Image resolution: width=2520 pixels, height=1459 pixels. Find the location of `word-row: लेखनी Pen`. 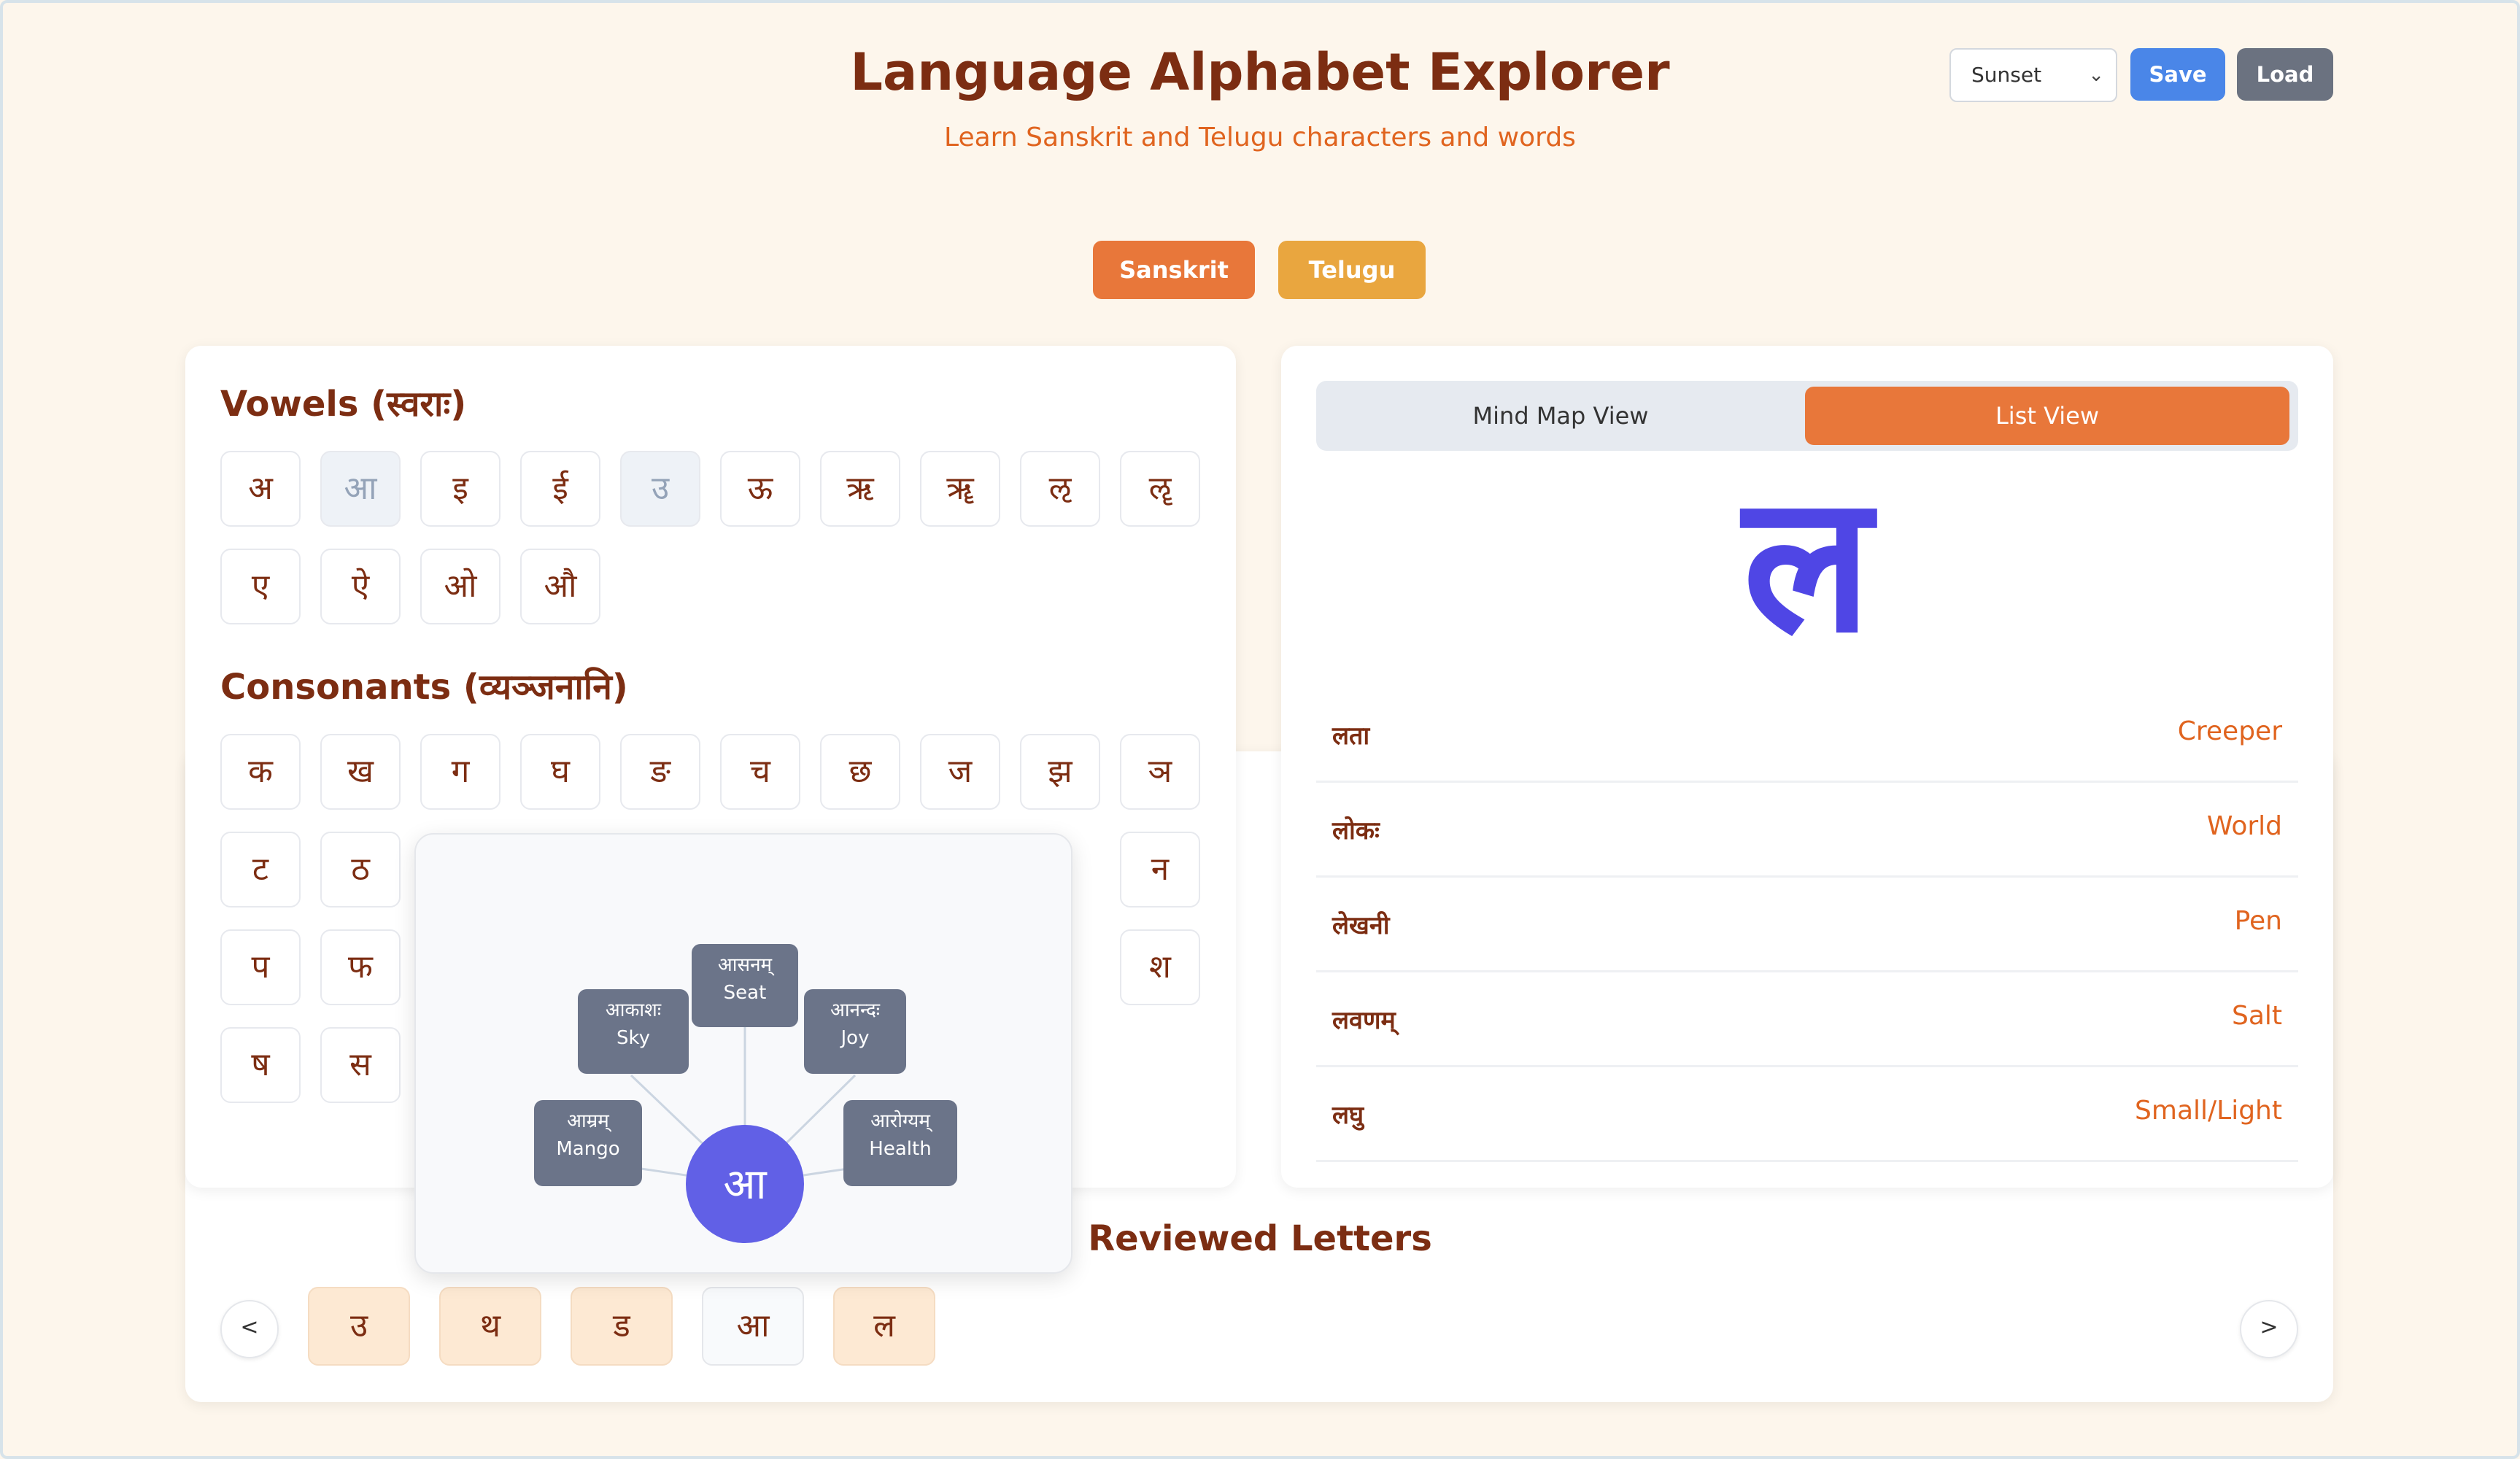

word-row: लेखनी Pen is located at coordinates (1807, 924).